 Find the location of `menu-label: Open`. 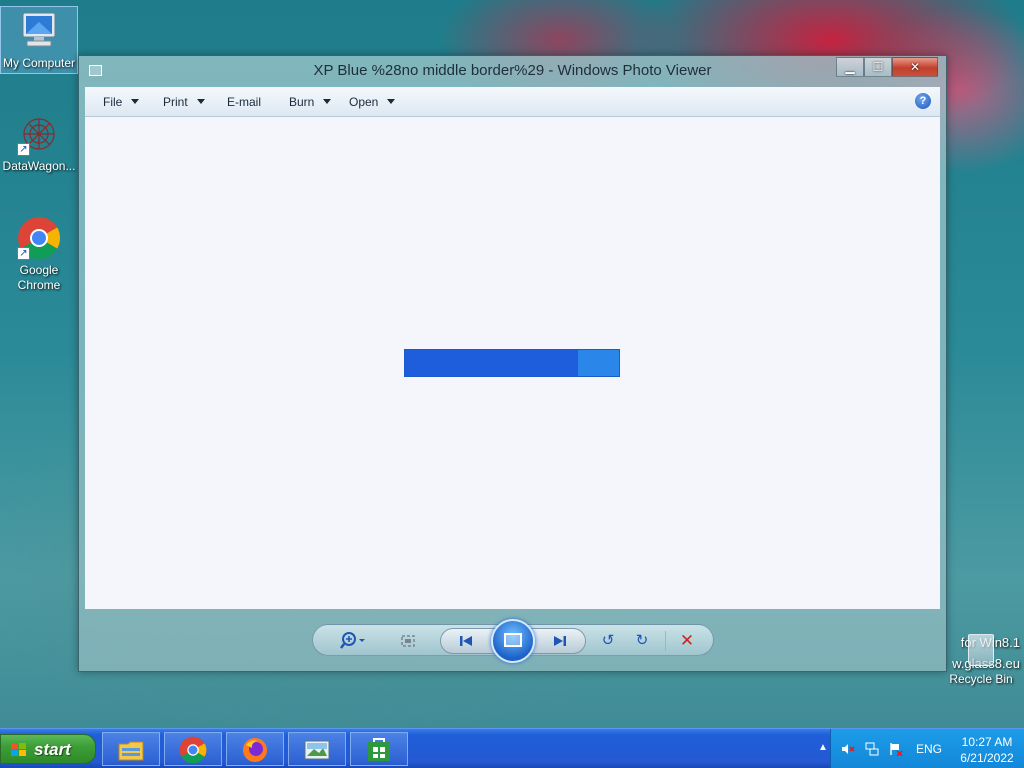

menu-label: Open is located at coordinates (364, 102).